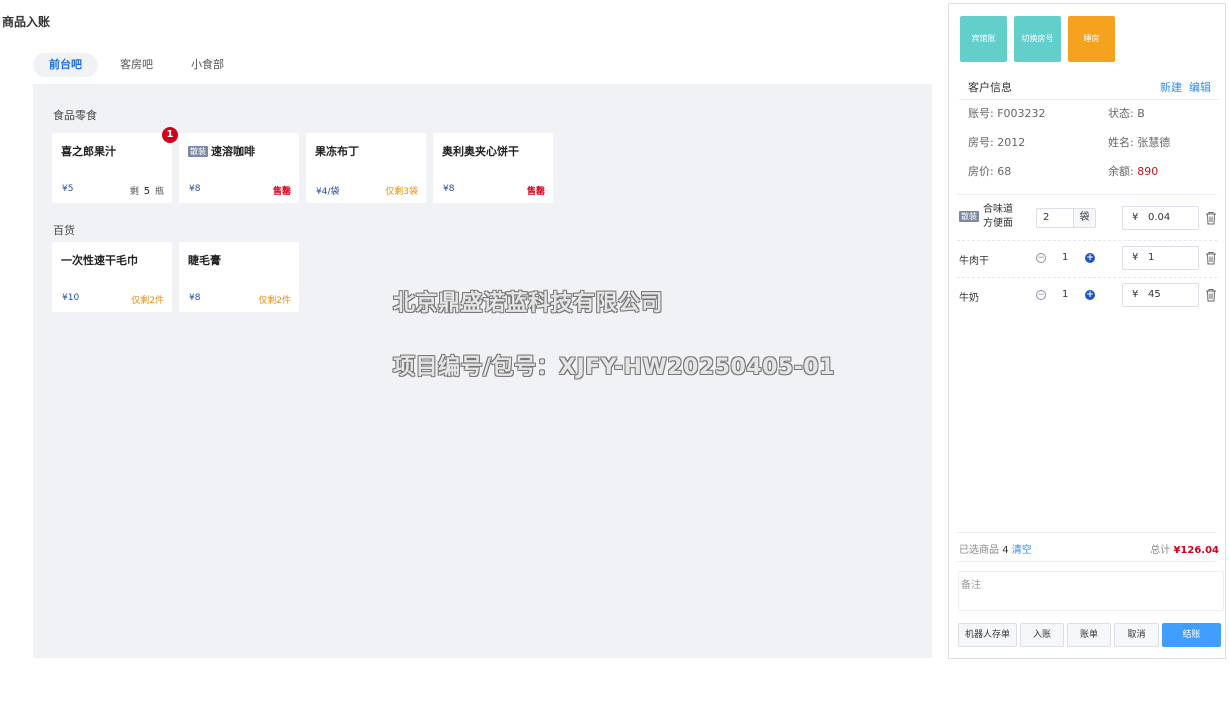  I want to click on room-number: 房号: 2012, so click(997, 142).